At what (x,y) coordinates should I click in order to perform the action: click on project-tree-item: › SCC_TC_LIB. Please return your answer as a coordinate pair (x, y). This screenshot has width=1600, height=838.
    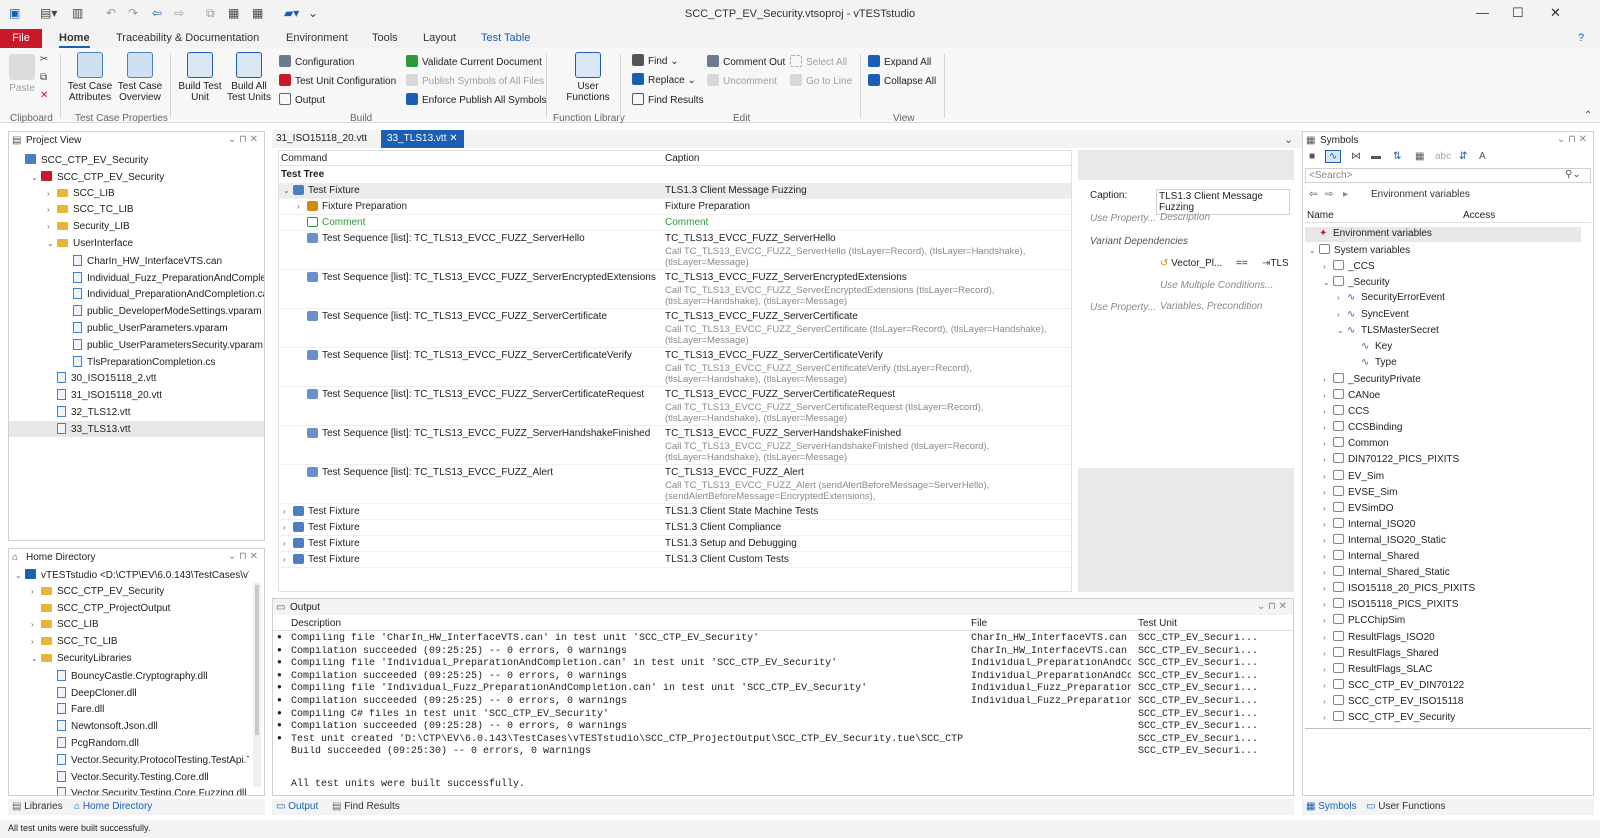
    Looking at the image, I should click on (136, 210).